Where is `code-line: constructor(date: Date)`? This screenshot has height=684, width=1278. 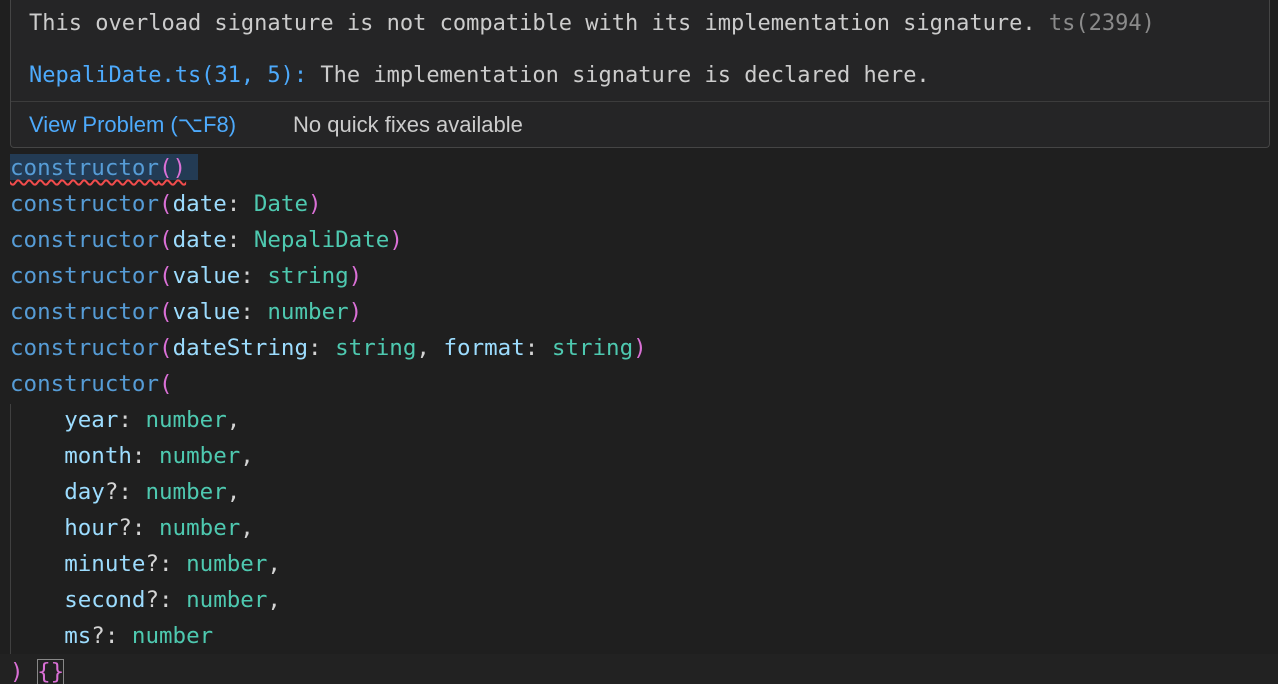
code-line: constructor(date: Date) is located at coordinates (166, 204).